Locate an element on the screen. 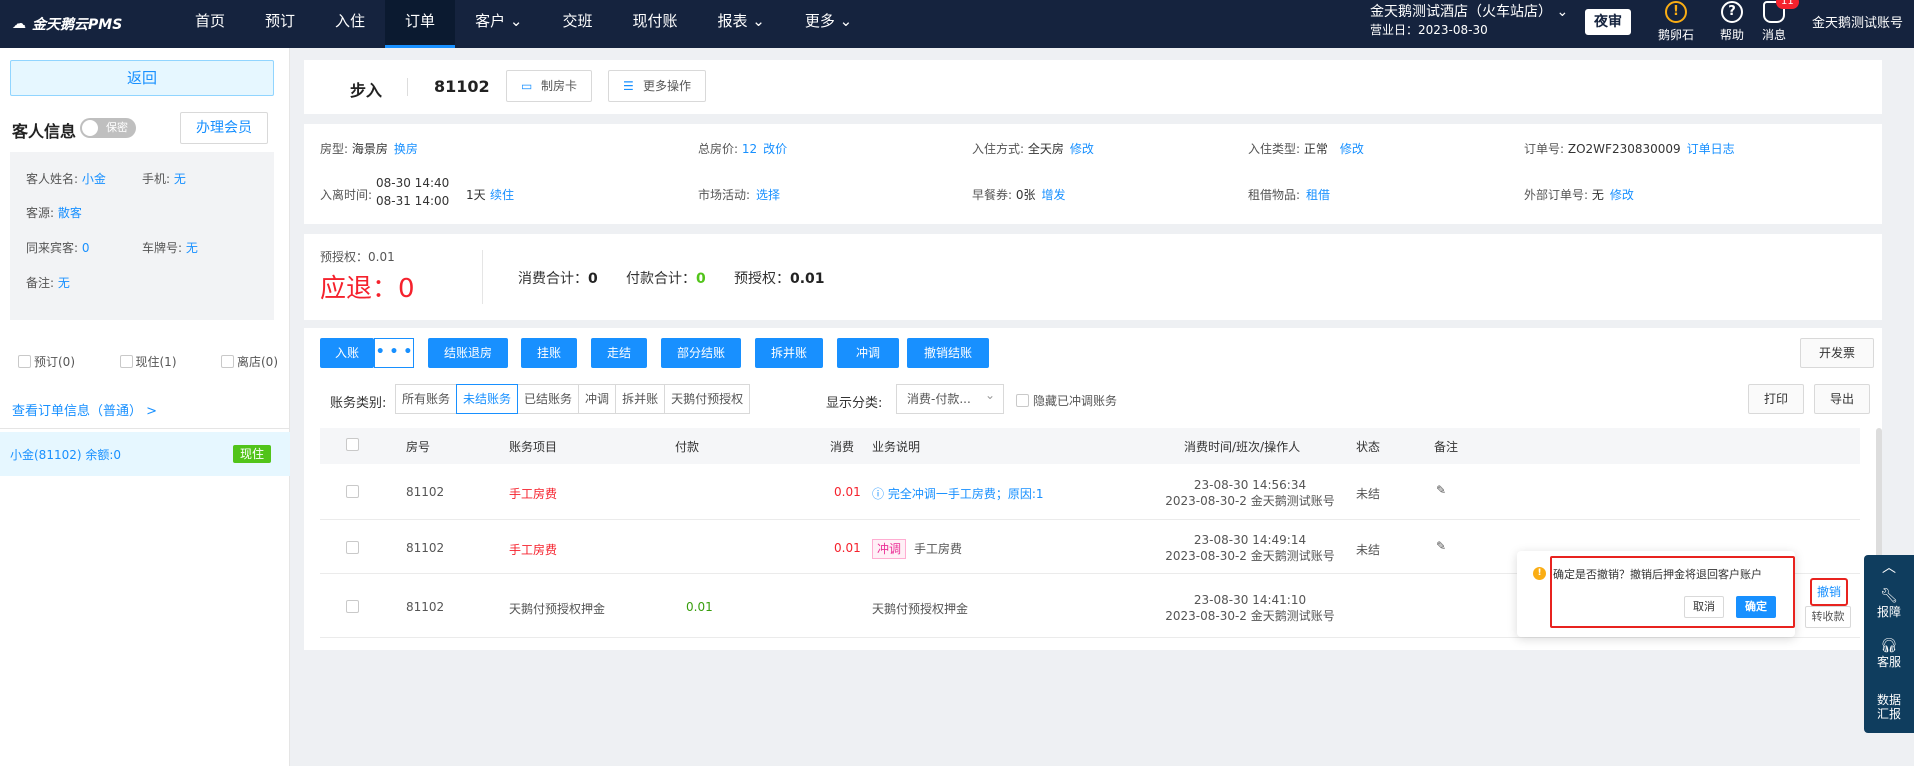  more-ops-button: ☰ 更多操作 is located at coordinates (657, 86).